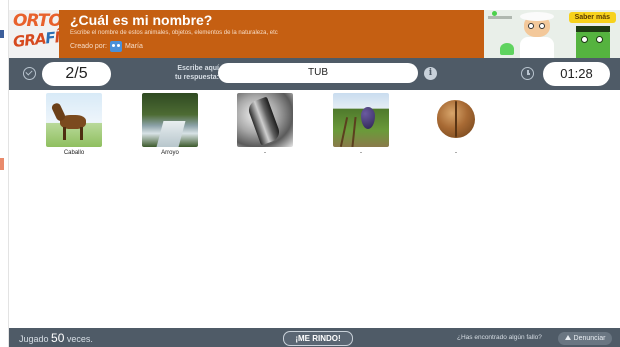  Describe the element at coordinates (141, 20) in the screenshot. I see `game-title: ¿Cuál es mi nombre?` at that location.